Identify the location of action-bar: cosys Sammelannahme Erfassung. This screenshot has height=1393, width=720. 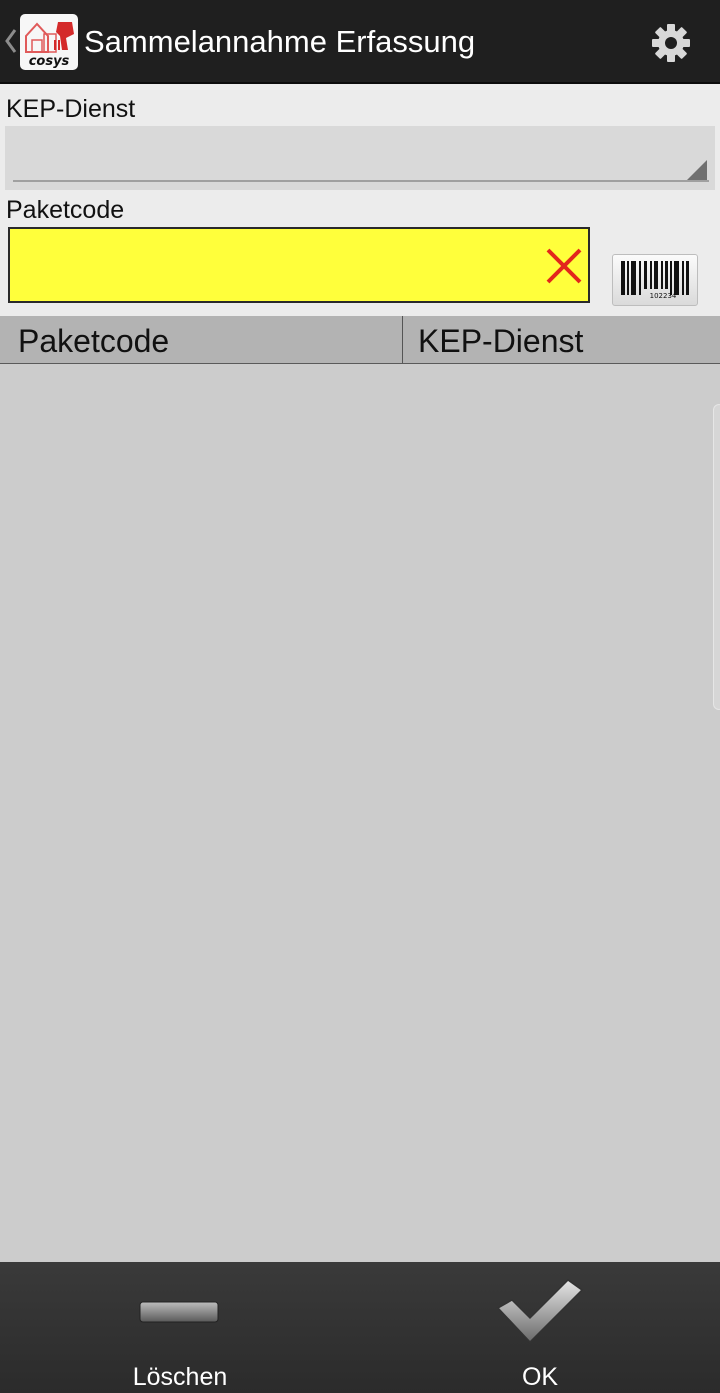
(360, 42).